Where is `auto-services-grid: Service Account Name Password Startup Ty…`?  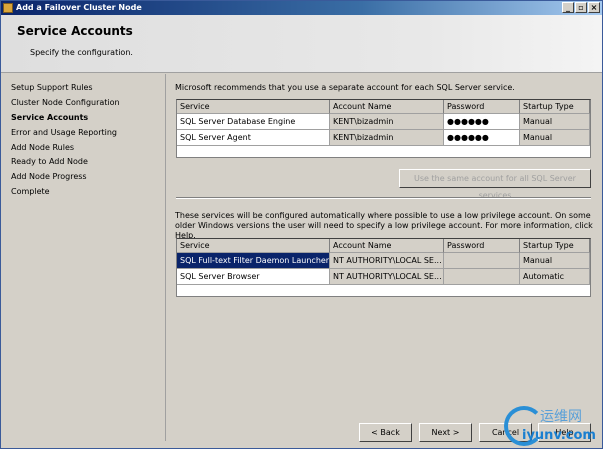
auto-services-grid: Service Account Name Password Startup Ty… is located at coordinates (383, 267).